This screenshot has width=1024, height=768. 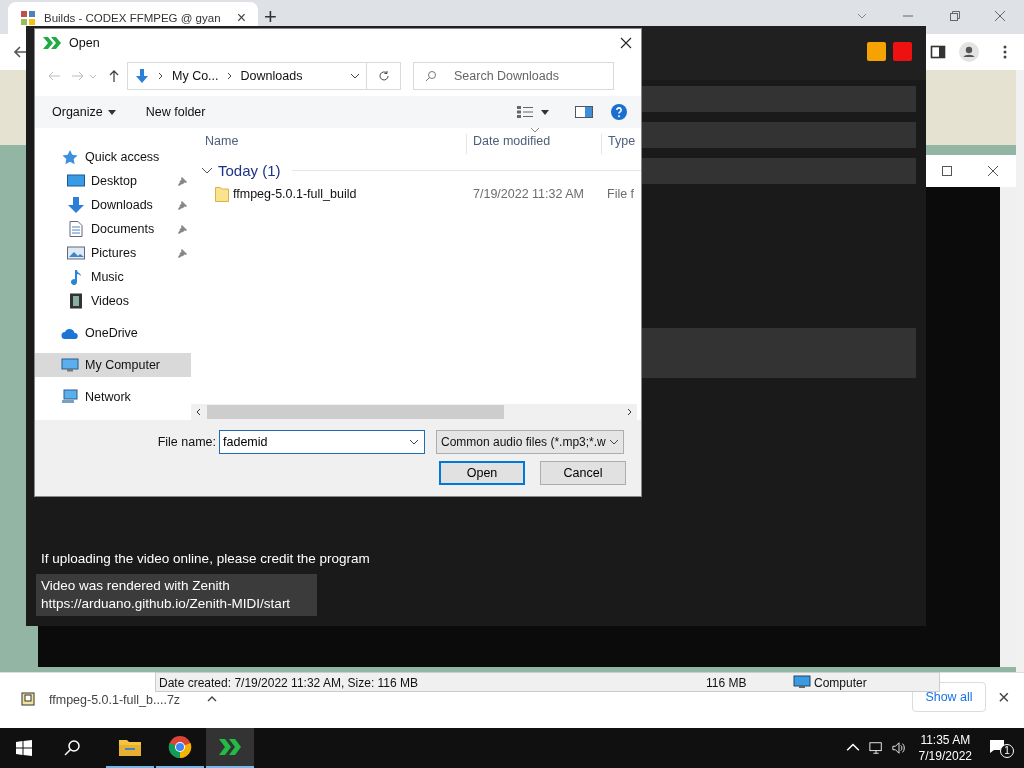 What do you see at coordinates (1020, 371) in the screenshot?
I see `page-scrollbar` at bounding box center [1020, 371].